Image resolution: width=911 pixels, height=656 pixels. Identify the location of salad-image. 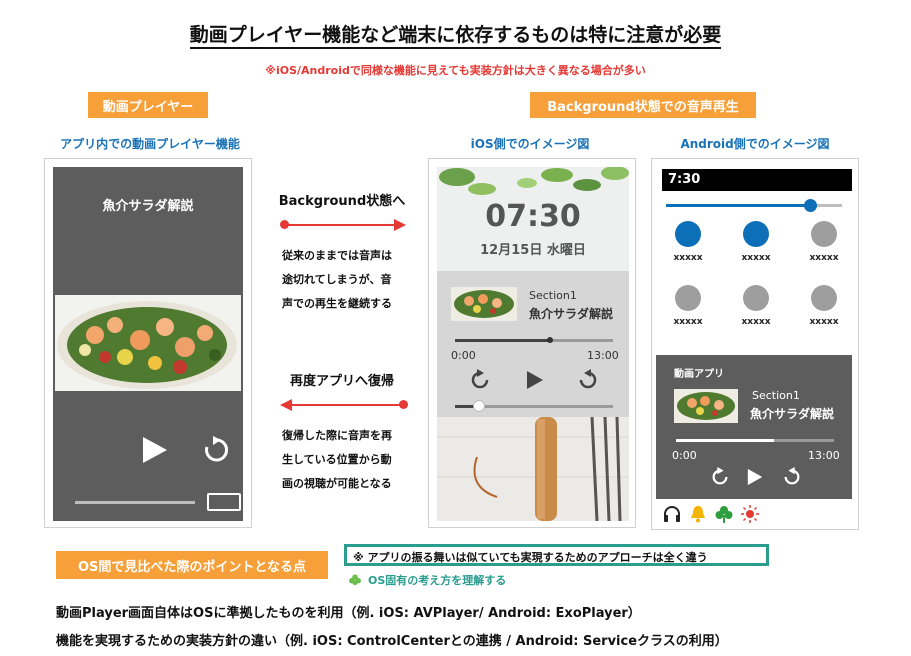
(147, 345).